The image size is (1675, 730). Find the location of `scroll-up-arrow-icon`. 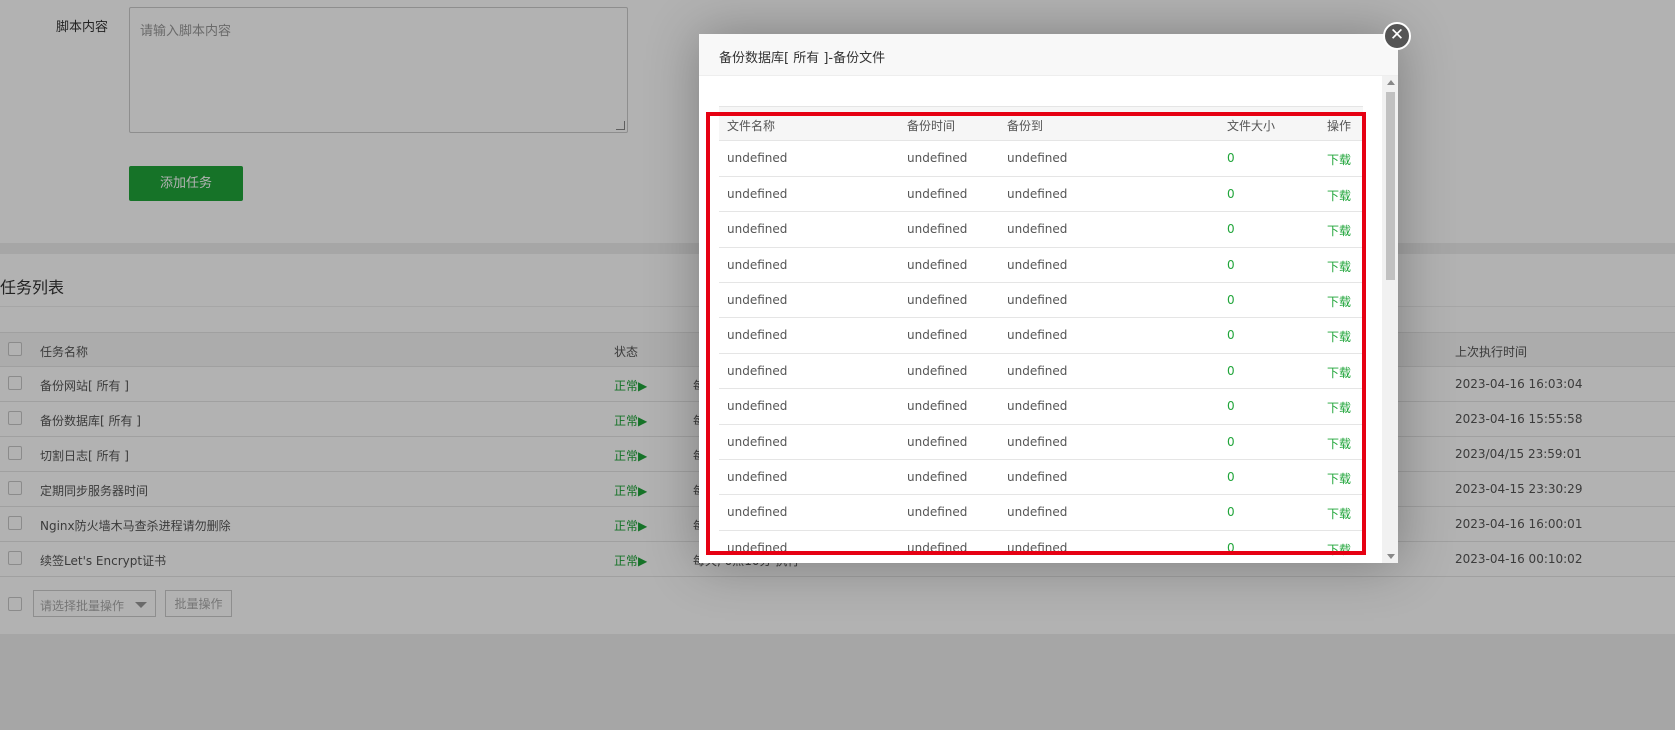

scroll-up-arrow-icon is located at coordinates (1391, 82).